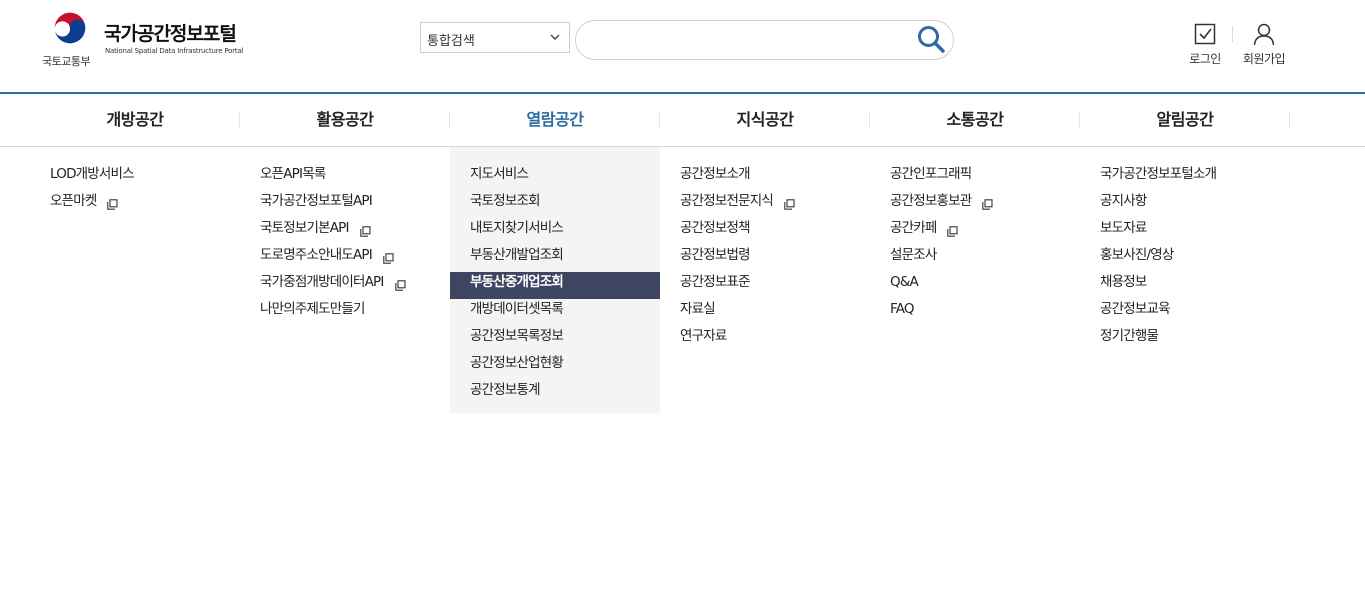  I want to click on submenu-item: 내토지찾기서비스, so click(555, 231).